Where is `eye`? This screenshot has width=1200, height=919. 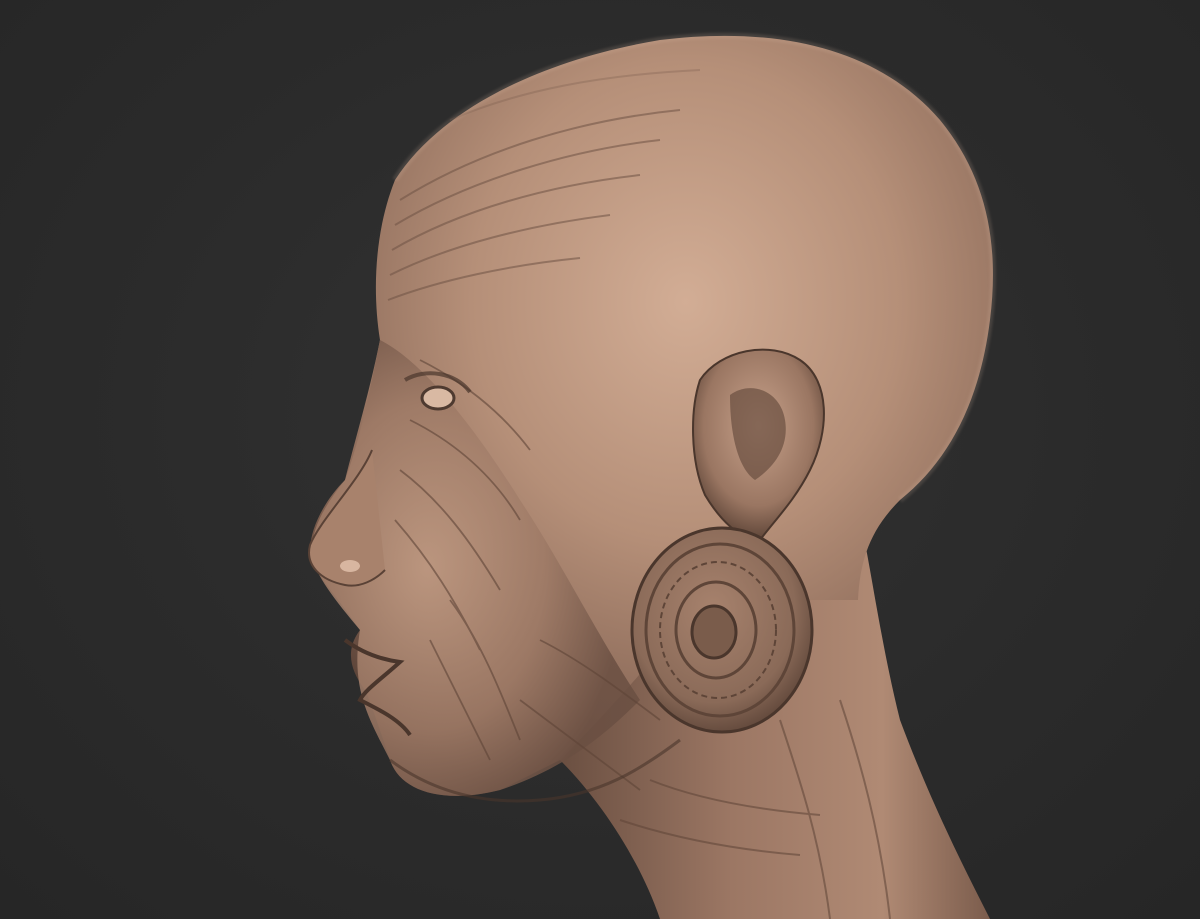
eye is located at coordinates (438, 398).